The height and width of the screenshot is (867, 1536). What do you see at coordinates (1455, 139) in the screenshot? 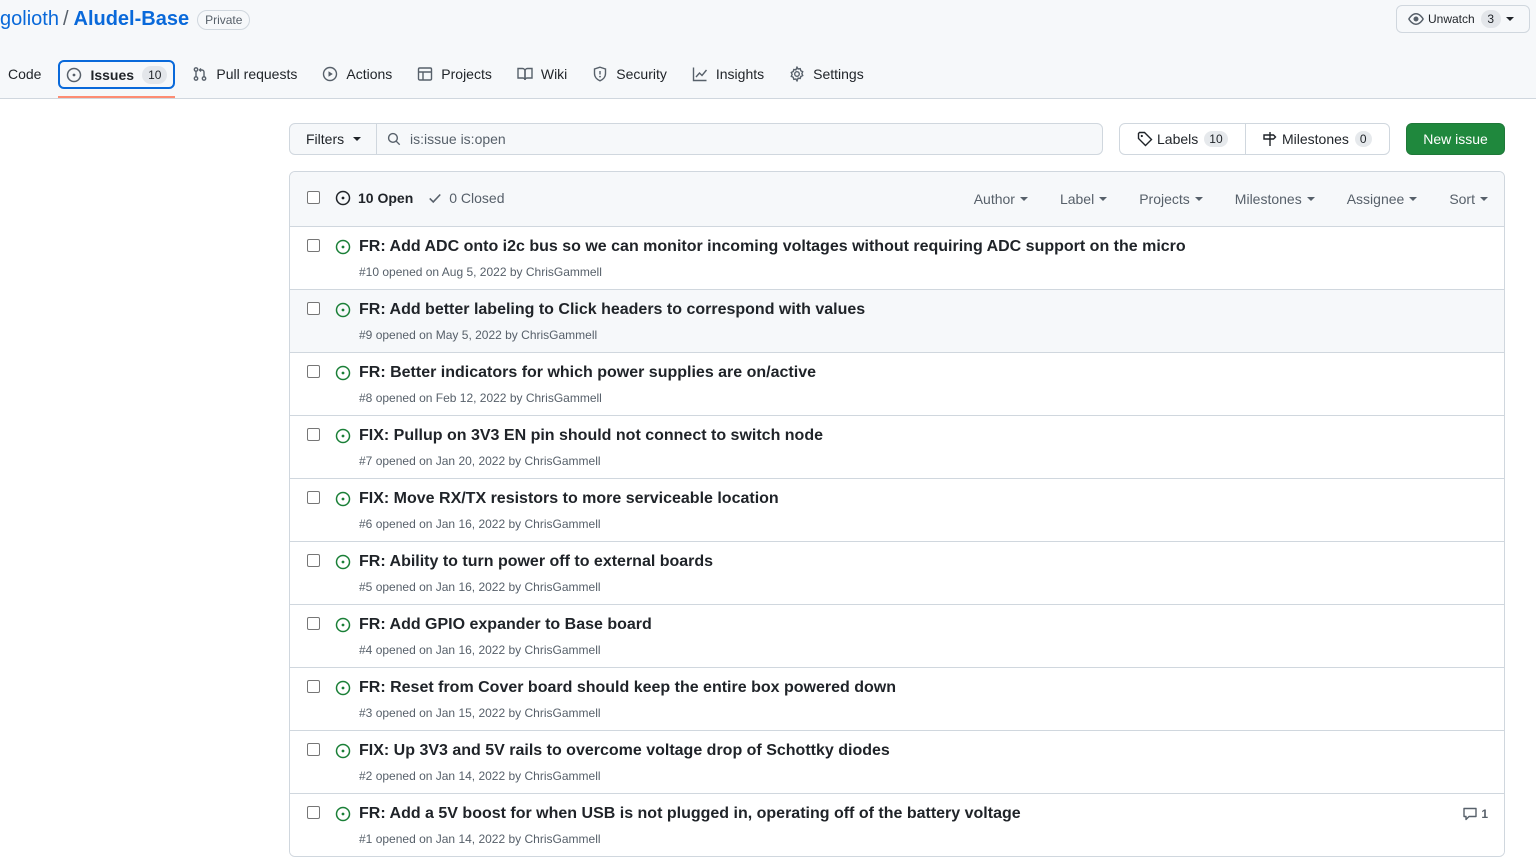
I see `new-issue-button: New issue` at bounding box center [1455, 139].